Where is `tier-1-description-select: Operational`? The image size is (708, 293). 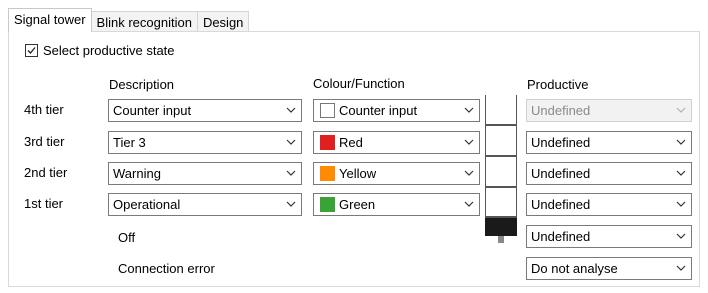
tier-1-description-select: Operational is located at coordinates (205, 204).